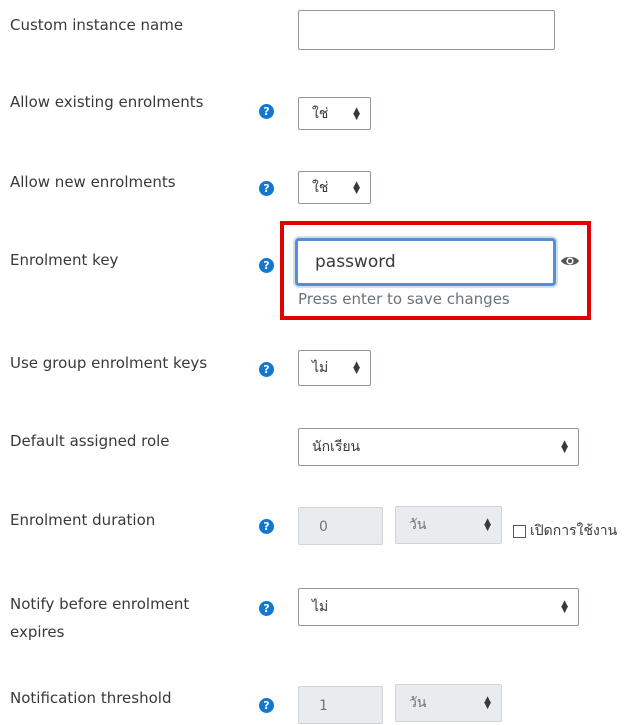 The image size is (643, 725). Describe the element at coordinates (64, 260) in the screenshot. I see `enrolment-key-label: Enrolment key` at that location.